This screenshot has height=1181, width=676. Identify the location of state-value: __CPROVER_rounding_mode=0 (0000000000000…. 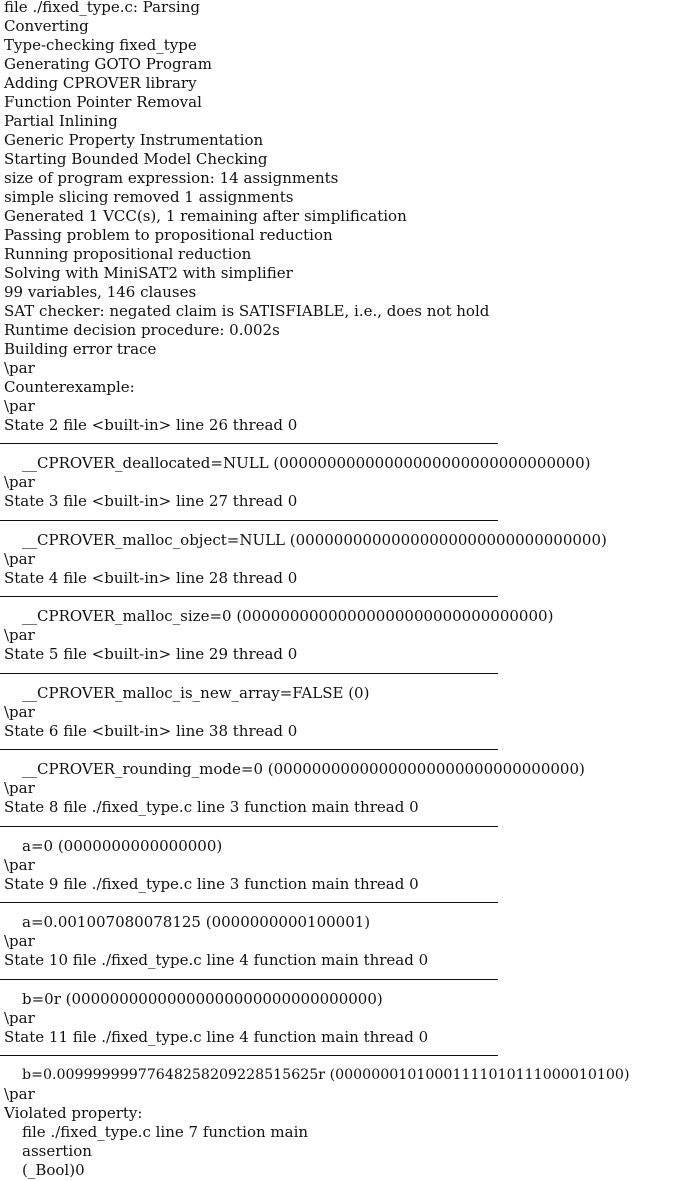
(303, 769).